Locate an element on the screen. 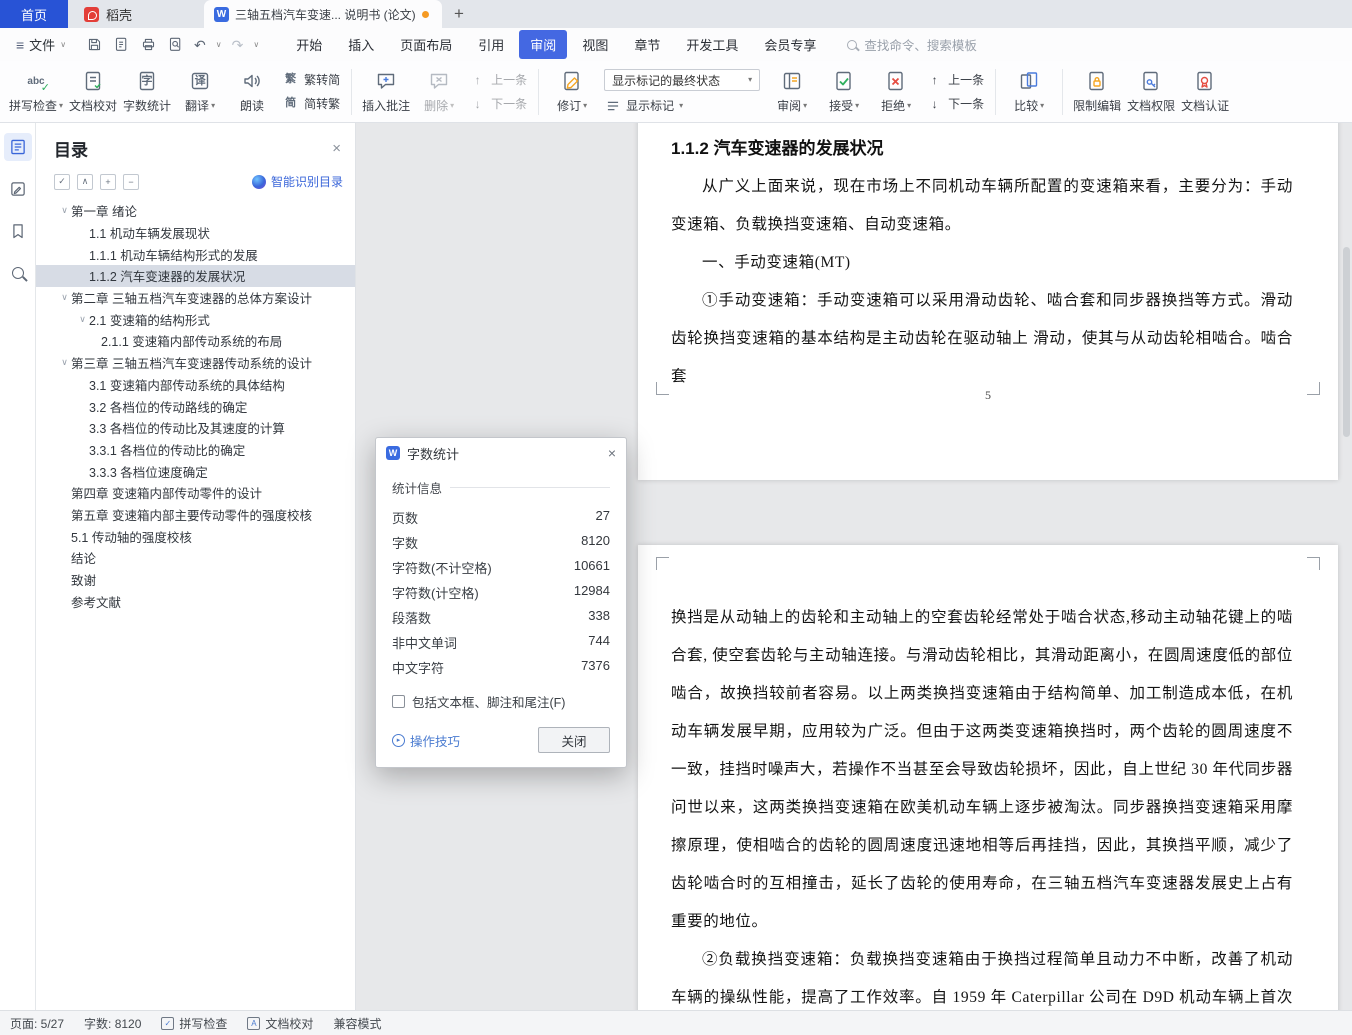 The image size is (1352, 1035). command-search: 查找命令、搜索模板 is located at coordinates (912, 44).